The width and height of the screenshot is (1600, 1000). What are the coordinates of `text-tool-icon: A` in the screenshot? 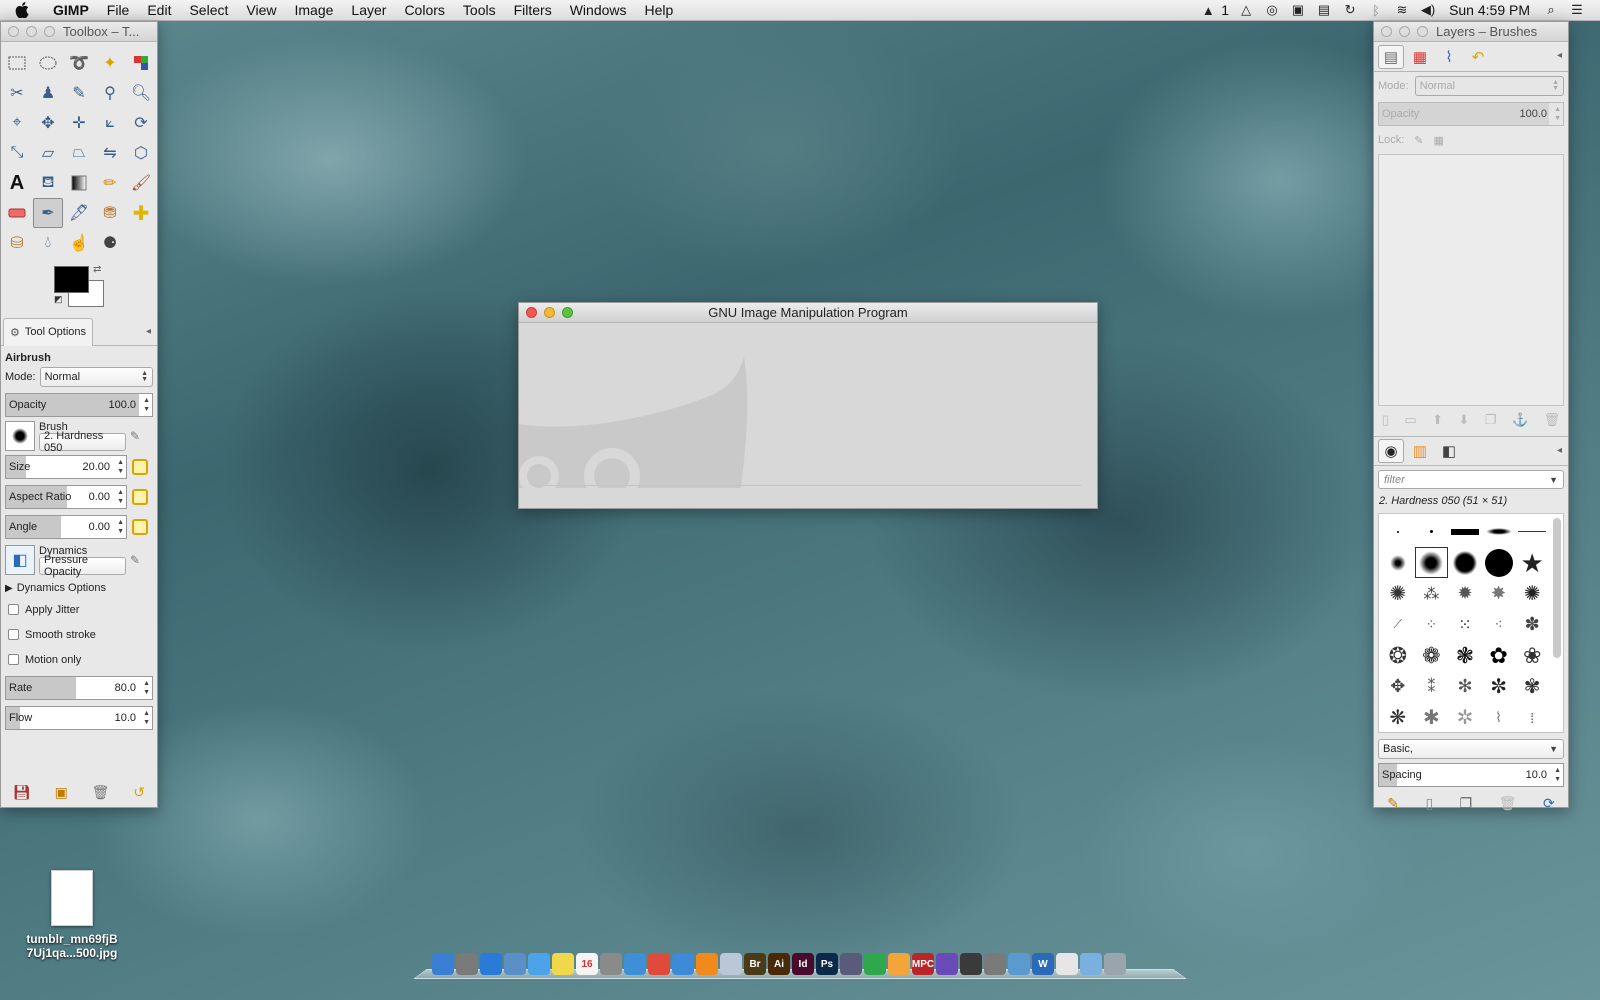 It's located at (17, 183).